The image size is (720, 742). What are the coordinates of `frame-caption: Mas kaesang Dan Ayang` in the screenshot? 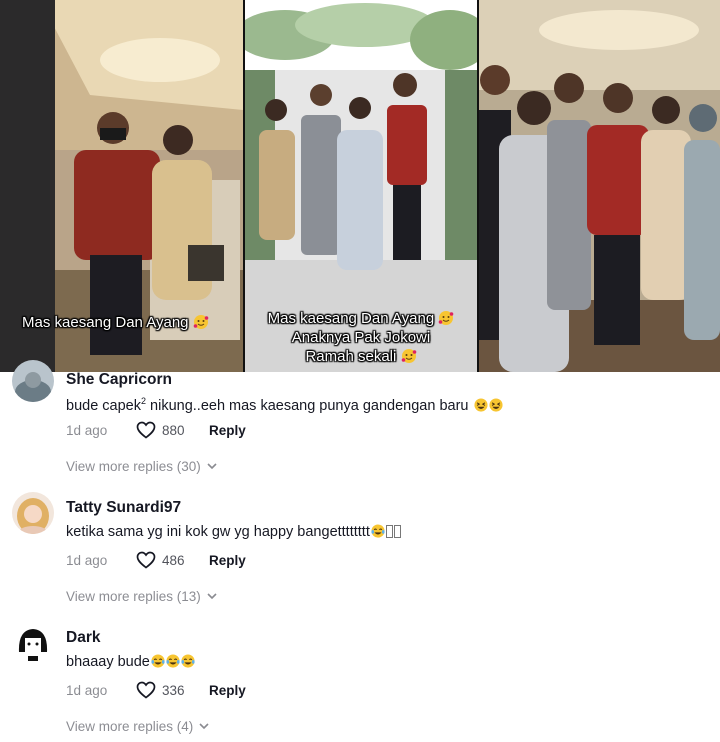 It's located at (115, 322).